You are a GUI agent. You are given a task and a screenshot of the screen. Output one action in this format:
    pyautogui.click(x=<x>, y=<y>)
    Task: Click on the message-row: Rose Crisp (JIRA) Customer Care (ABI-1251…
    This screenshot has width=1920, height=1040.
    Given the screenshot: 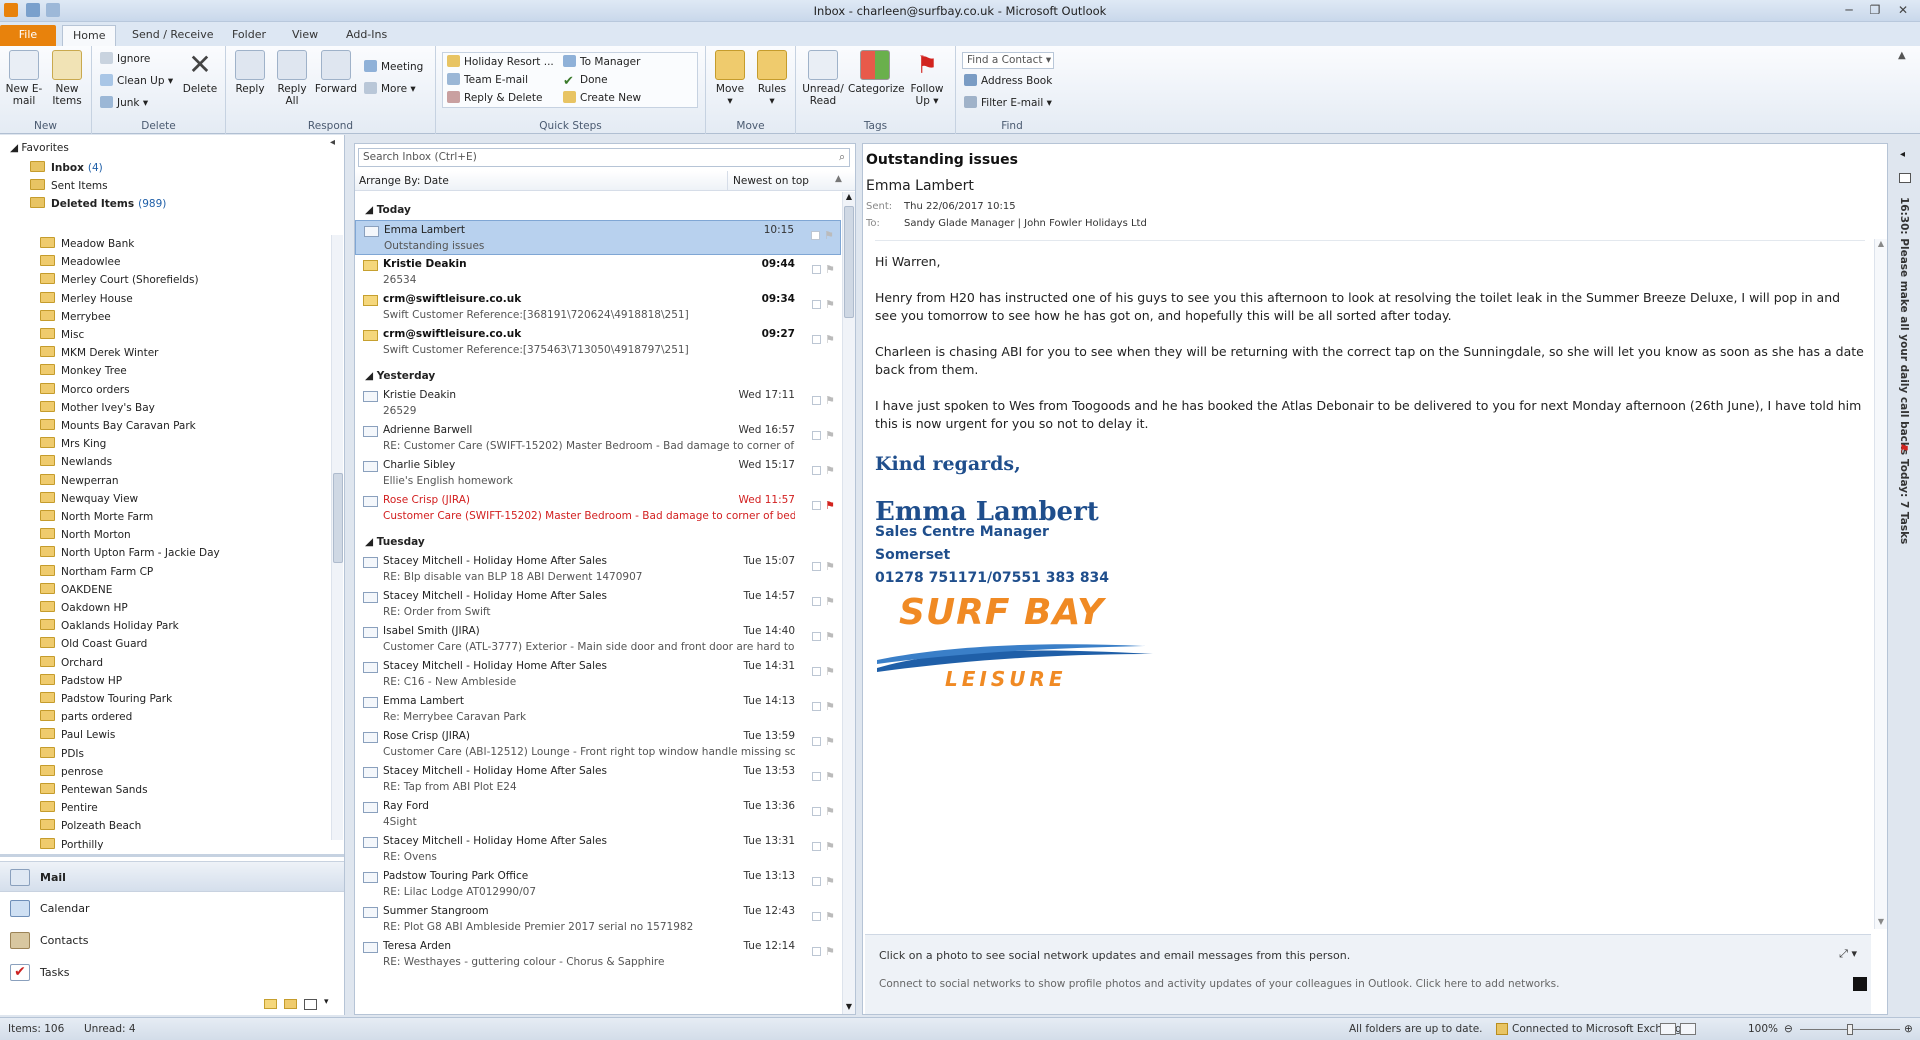 What is the action you would take?
    pyautogui.click(x=598, y=744)
    